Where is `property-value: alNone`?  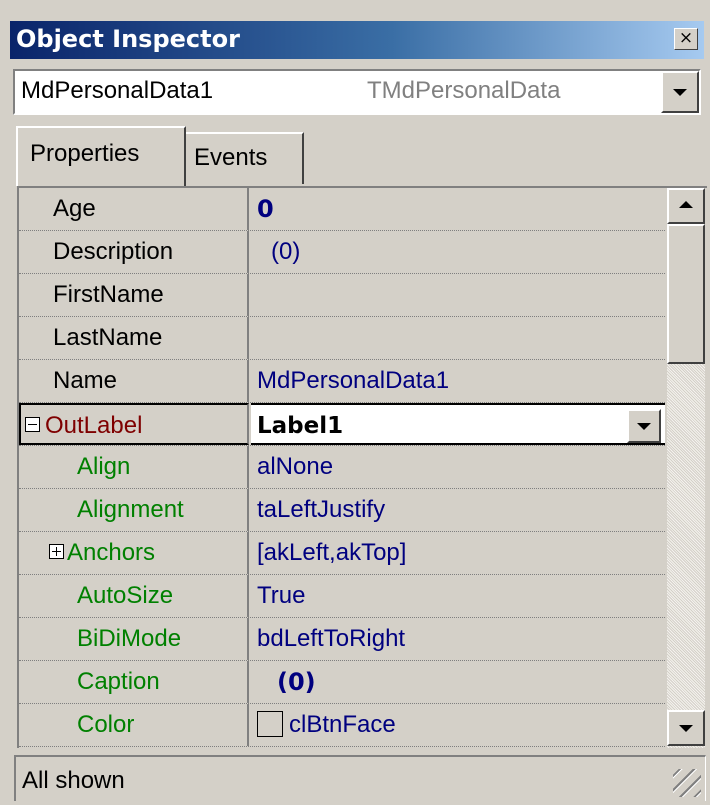 property-value: alNone is located at coordinates (458, 467).